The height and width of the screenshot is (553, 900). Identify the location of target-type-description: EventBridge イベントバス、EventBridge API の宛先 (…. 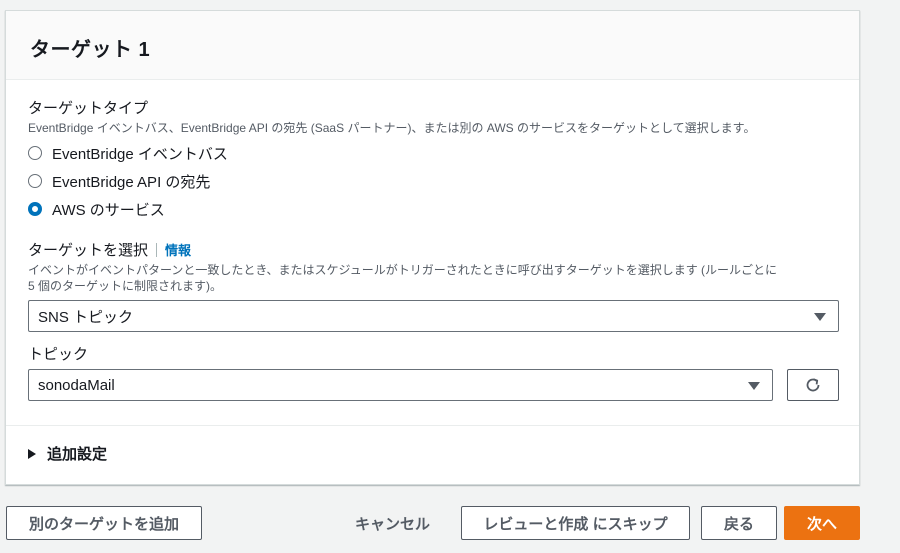
(392, 128).